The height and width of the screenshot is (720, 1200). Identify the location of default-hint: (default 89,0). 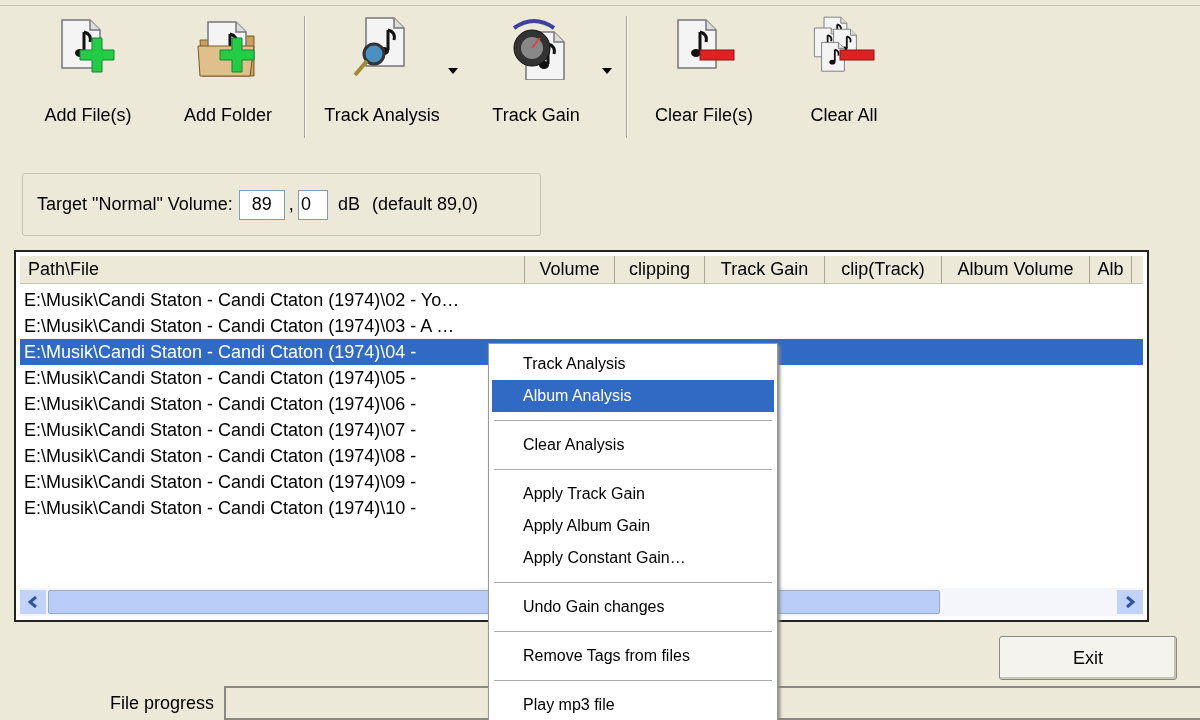
(424, 204).